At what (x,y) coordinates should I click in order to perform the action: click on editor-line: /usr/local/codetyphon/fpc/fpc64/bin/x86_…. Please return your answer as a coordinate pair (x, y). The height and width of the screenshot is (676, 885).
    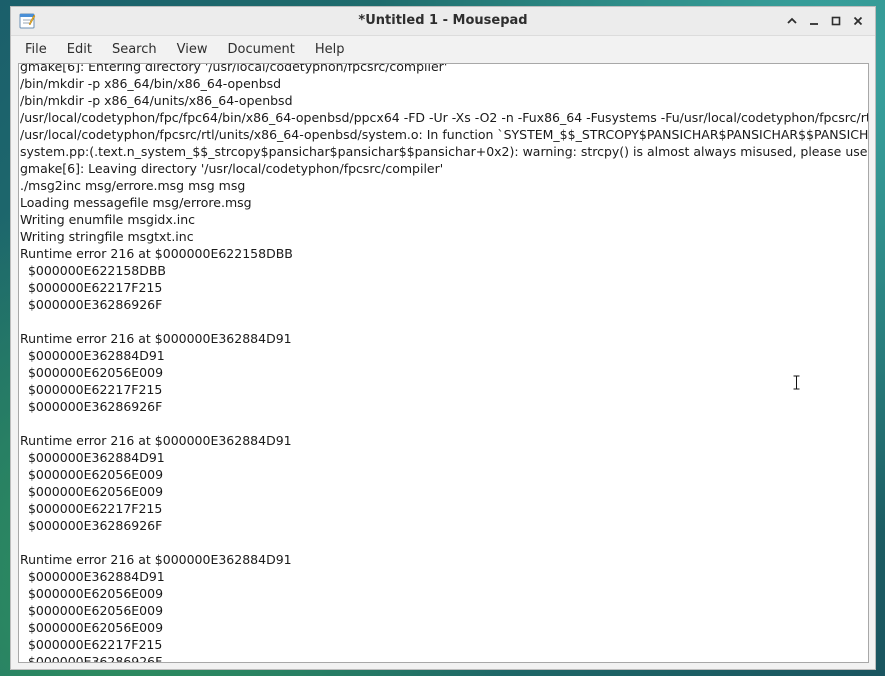
    Looking at the image, I should click on (444, 117).